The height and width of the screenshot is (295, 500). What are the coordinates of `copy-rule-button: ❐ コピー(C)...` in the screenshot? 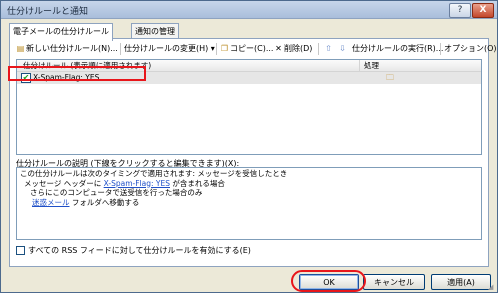 It's located at (247, 49).